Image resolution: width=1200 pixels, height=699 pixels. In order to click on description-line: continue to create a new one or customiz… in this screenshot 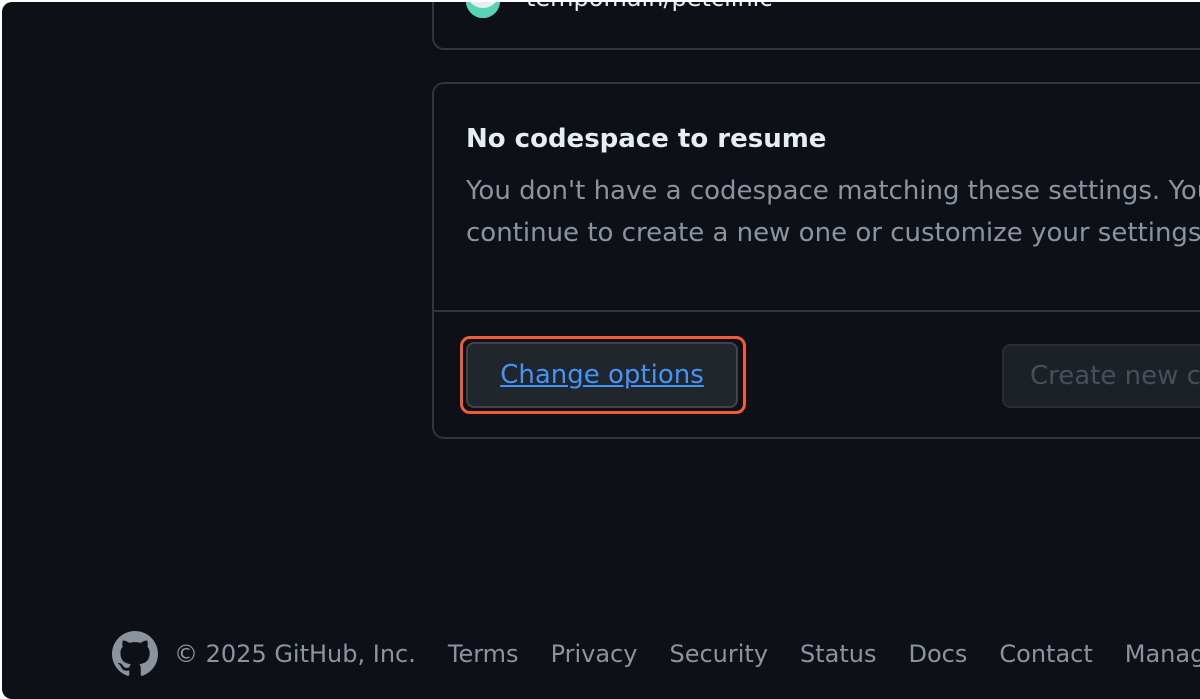, I will do `click(833, 233)`.